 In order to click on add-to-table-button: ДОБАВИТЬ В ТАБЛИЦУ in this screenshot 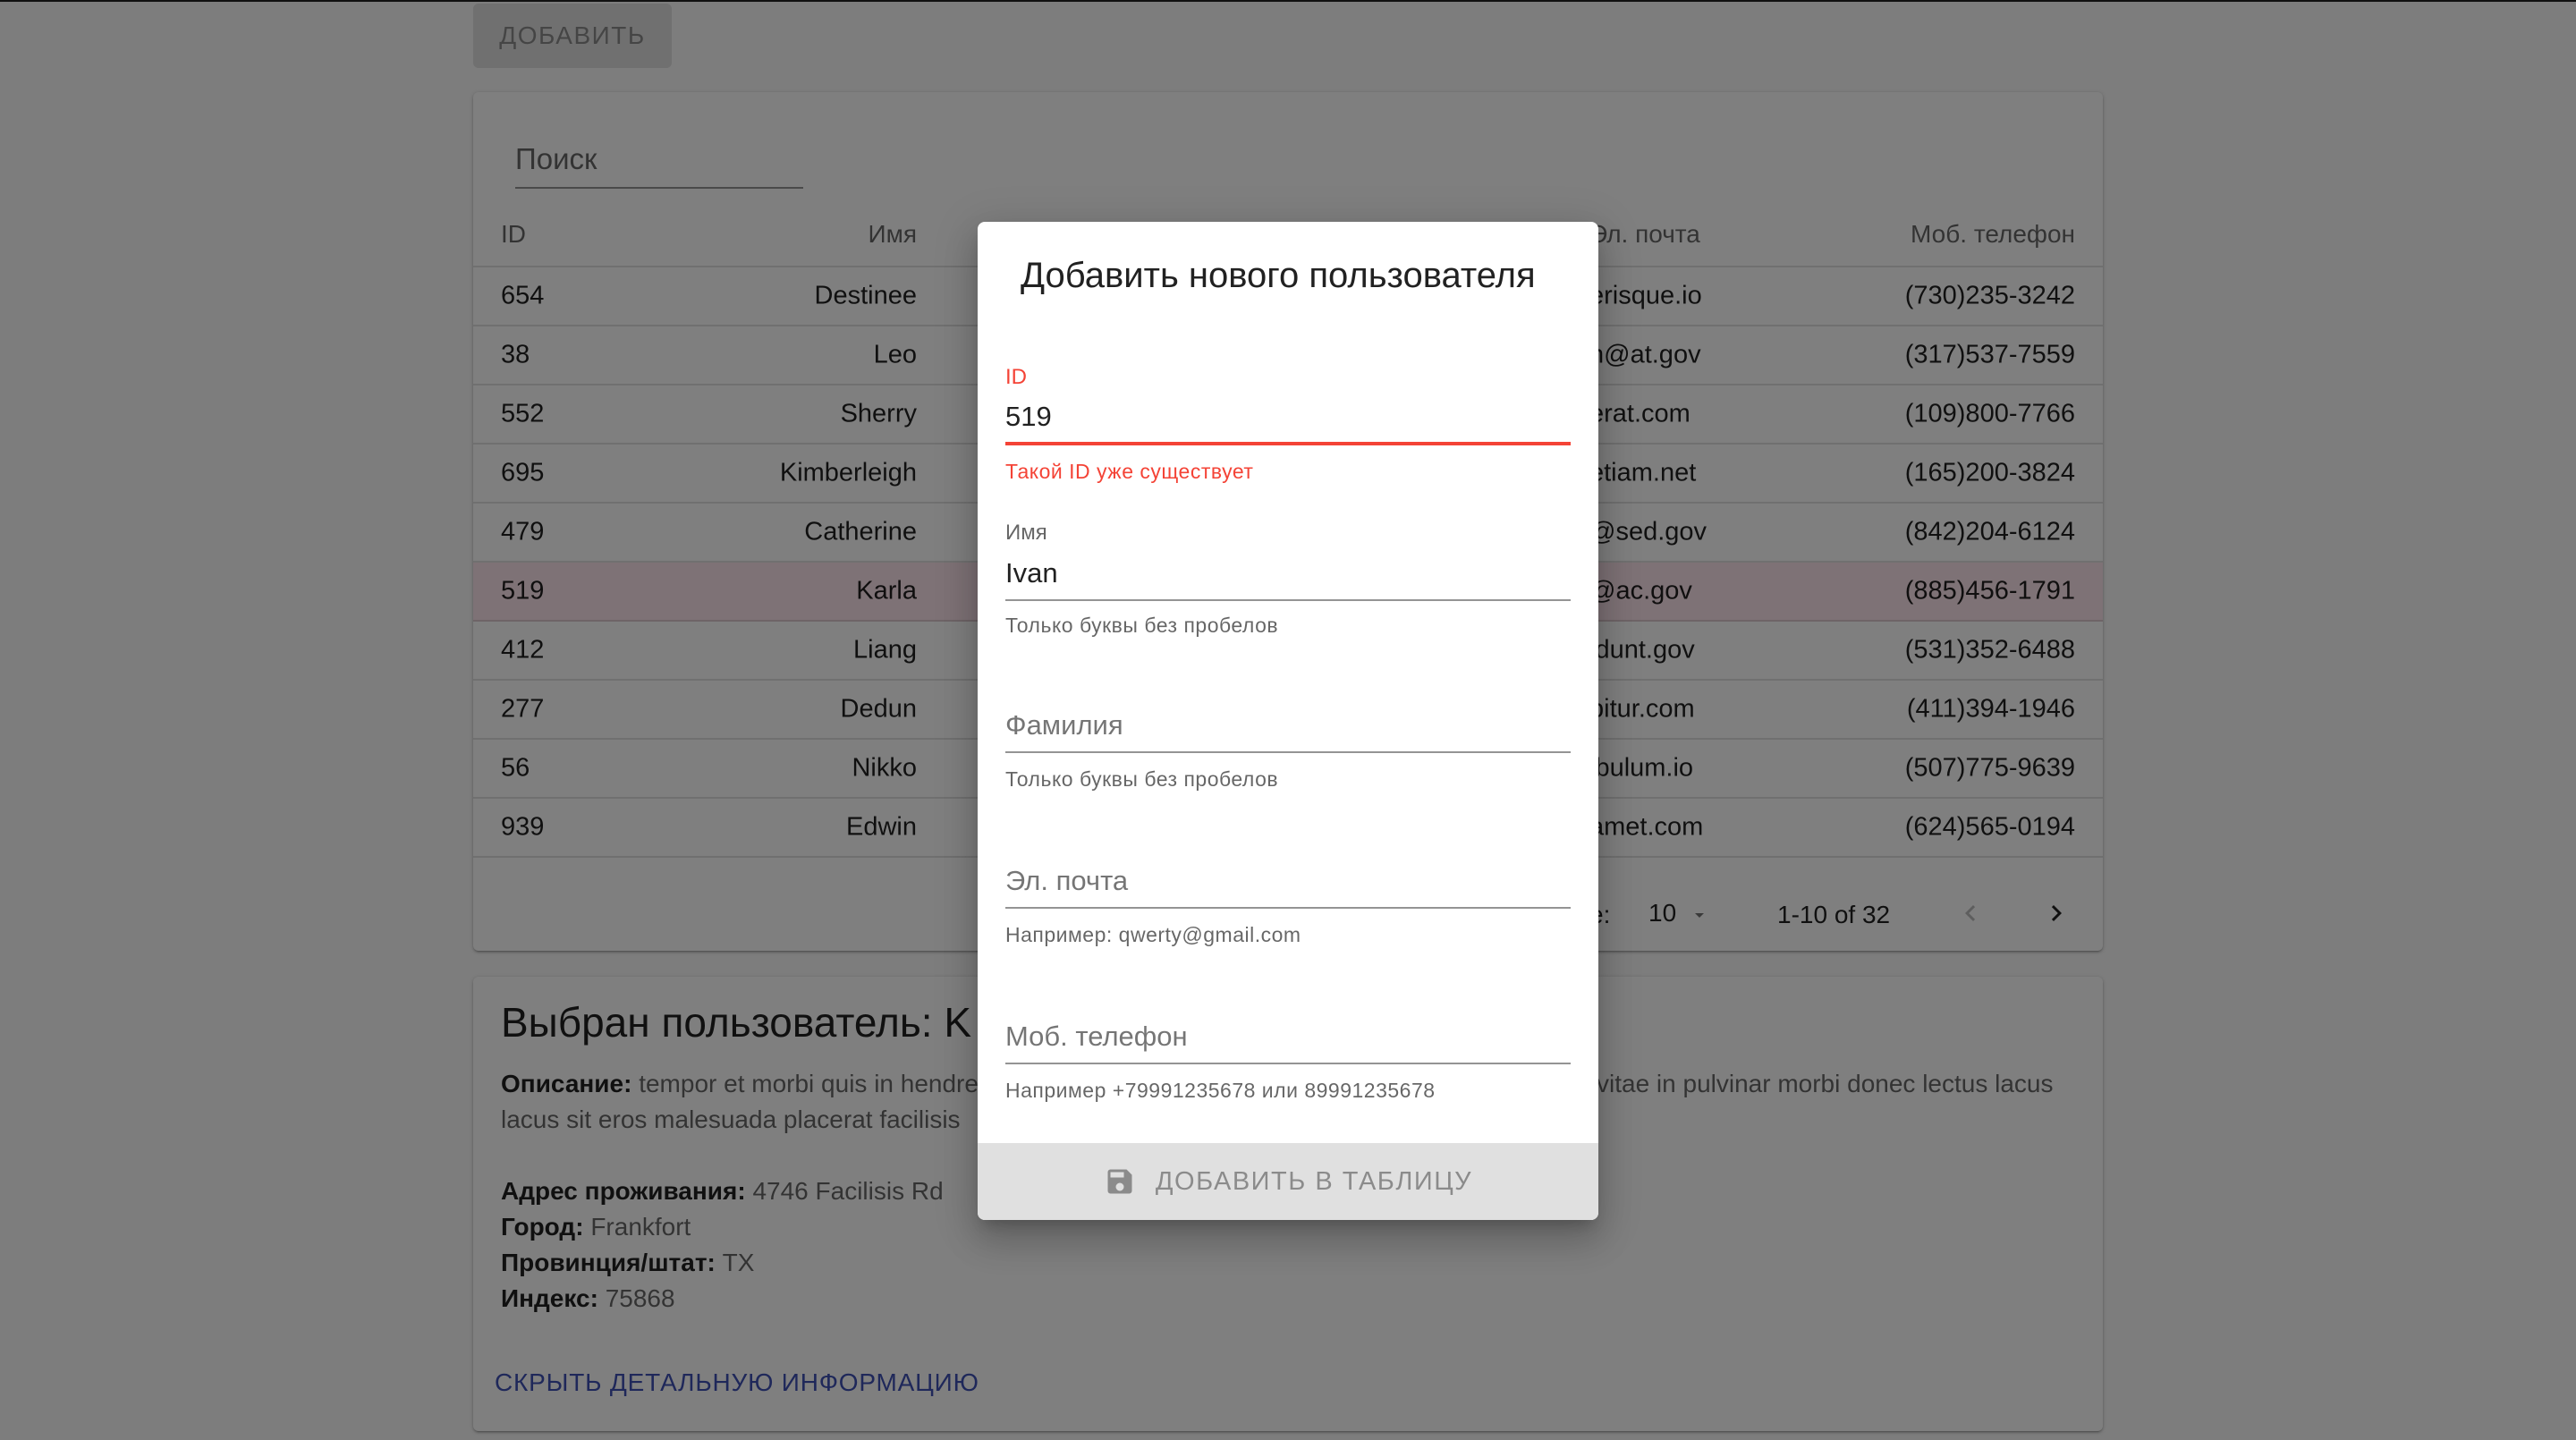, I will do `click(1288, 1181)`.